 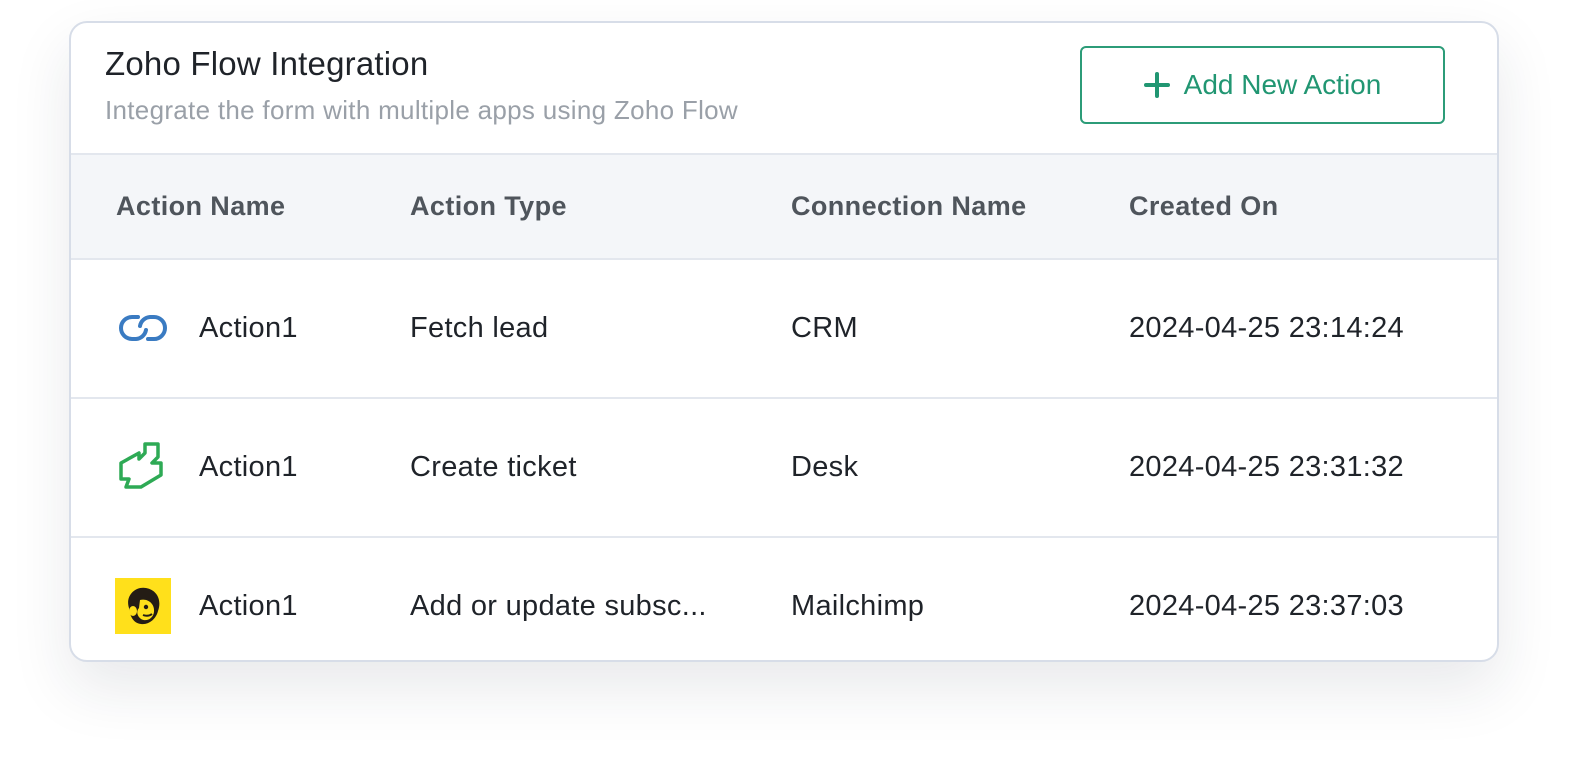 What do you see at coordinates (143, 606) in the screenshot?
I see `mailchimp-icon` at bounding box center [143, 606].